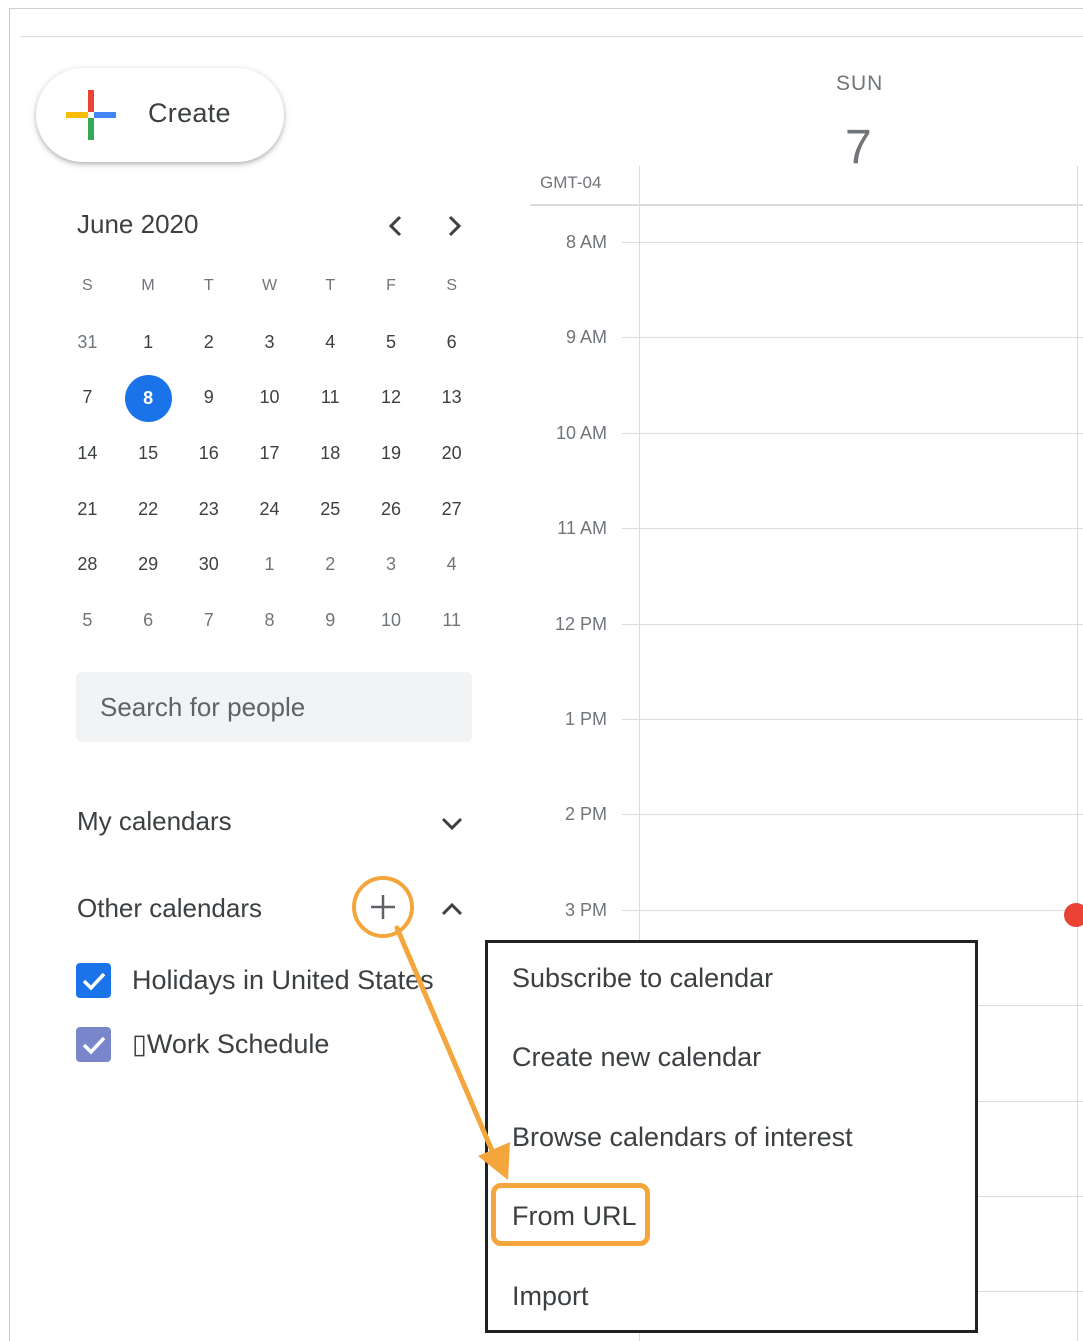 The image size is (1083, 1341). I want to click on day-number: 7, so click(208, 619).